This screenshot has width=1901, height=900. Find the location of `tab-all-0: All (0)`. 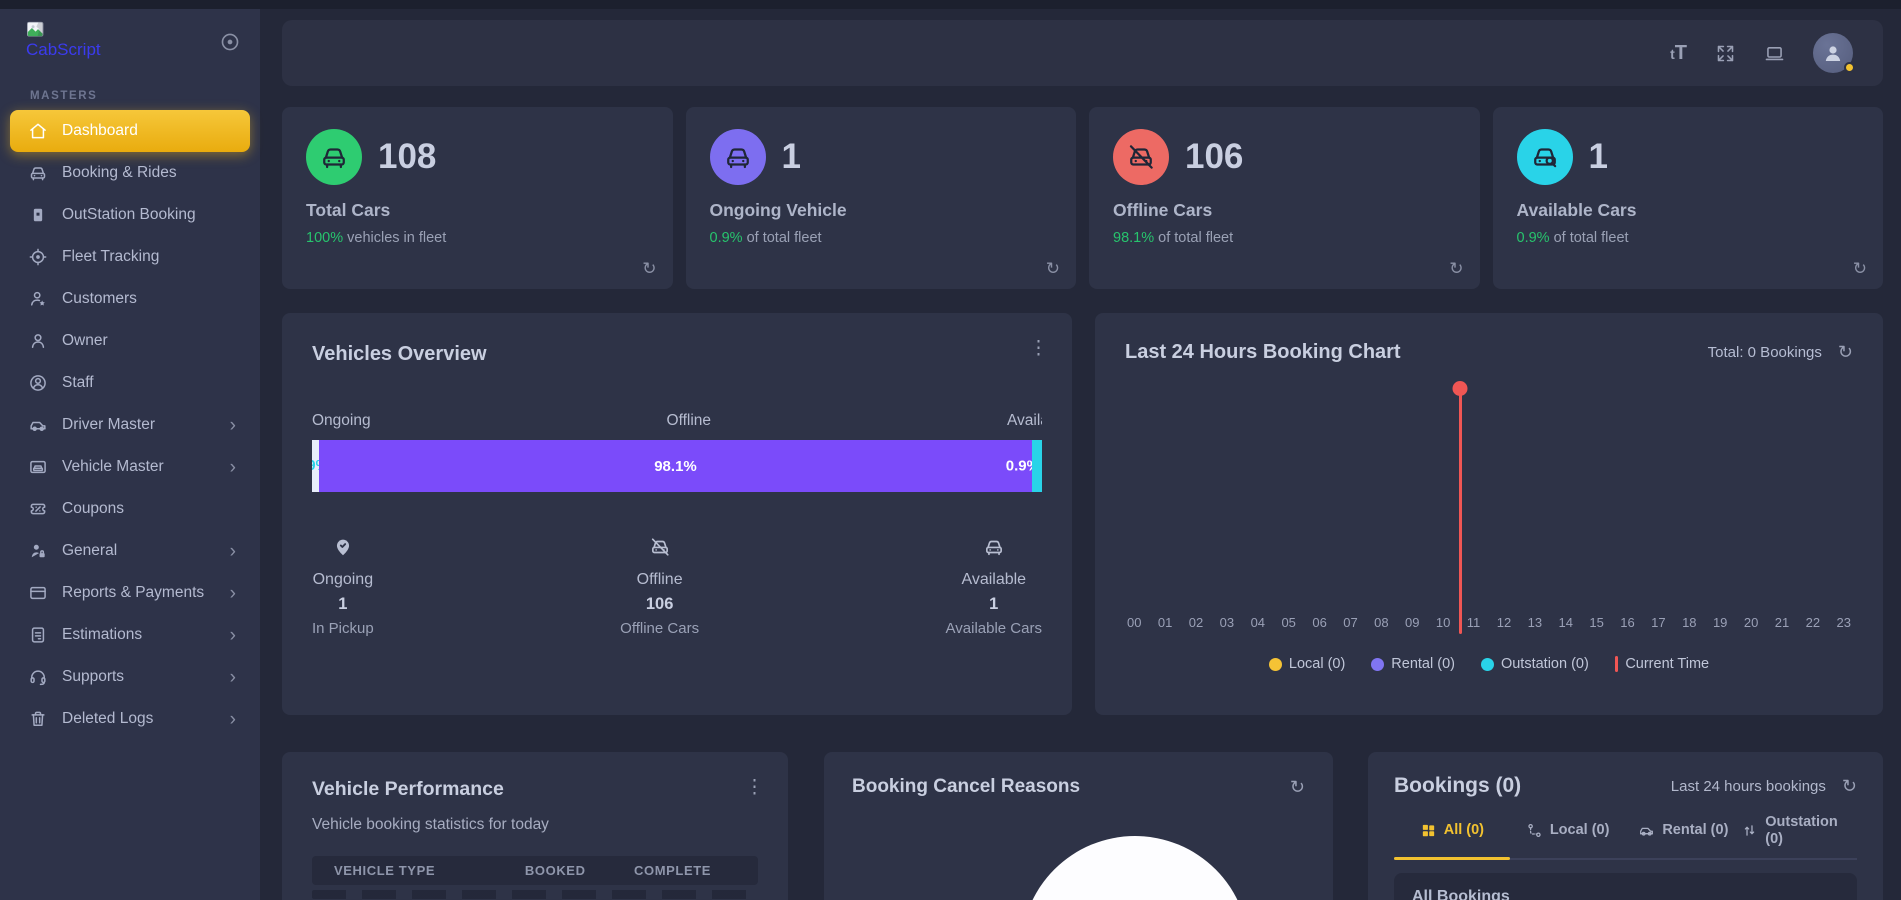

tab-all-0: All (0) is located at coordinates (1452, 837).